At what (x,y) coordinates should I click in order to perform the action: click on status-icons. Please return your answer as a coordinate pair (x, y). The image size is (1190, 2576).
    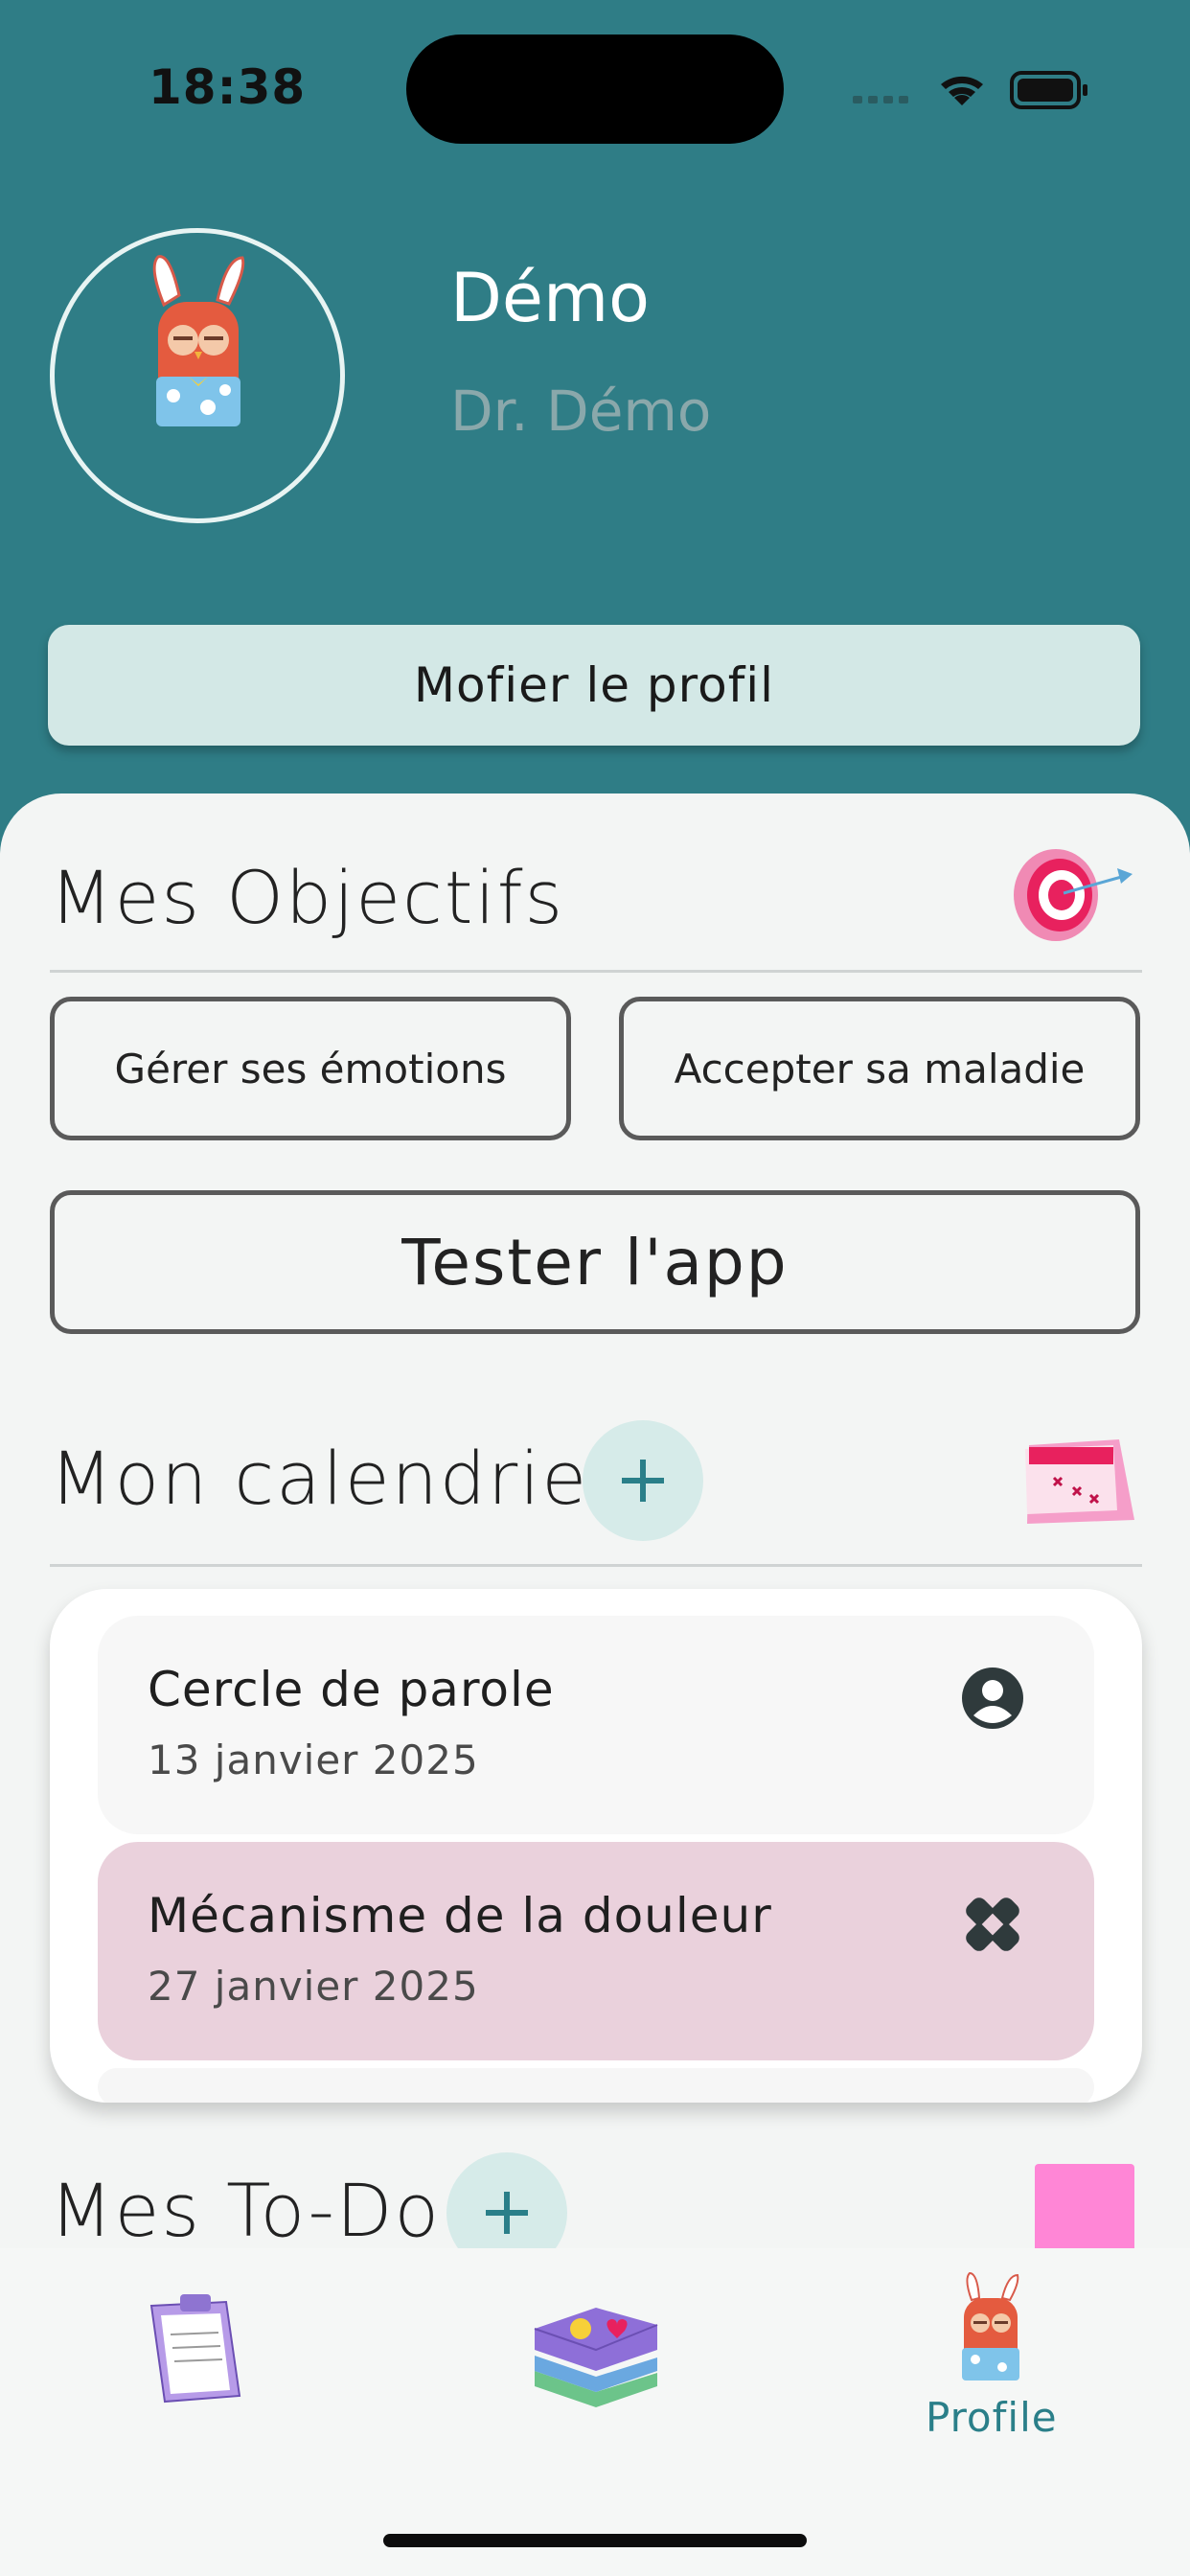
    Looking at the image, I should click on (970, 90).